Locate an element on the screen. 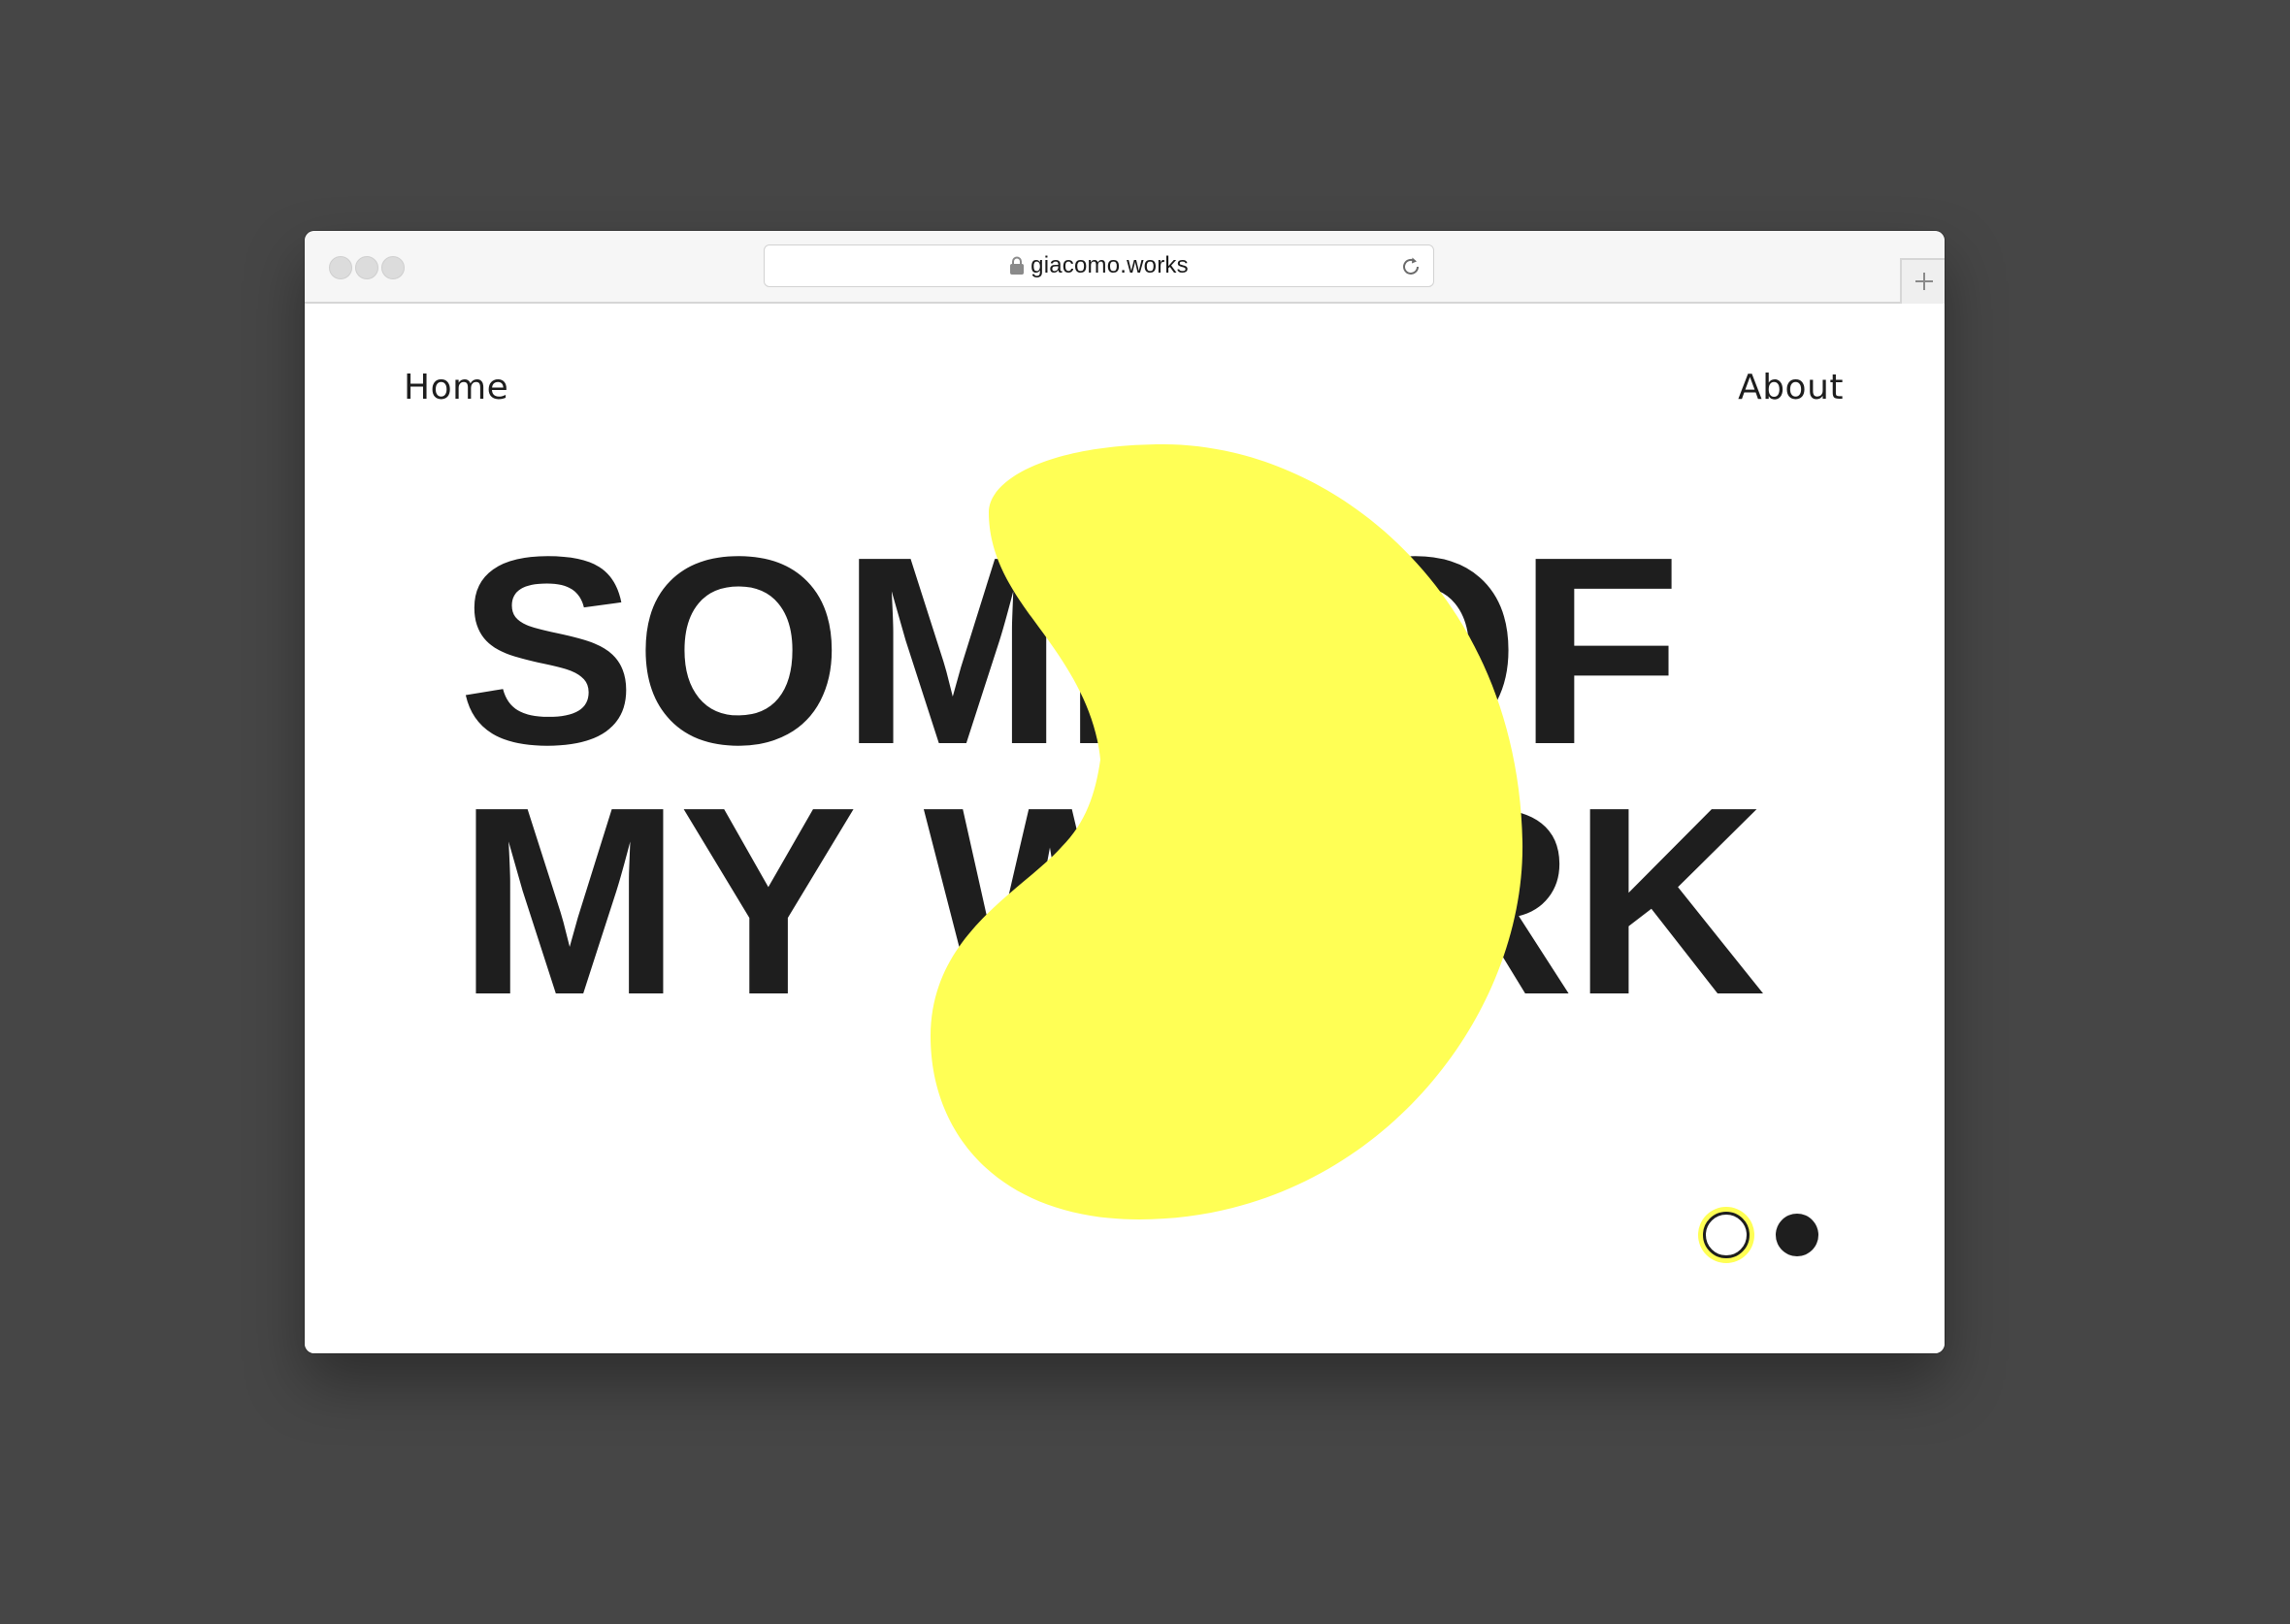 The image size is (2290, 1624). close-window-button is located at coordinates (340, 267).